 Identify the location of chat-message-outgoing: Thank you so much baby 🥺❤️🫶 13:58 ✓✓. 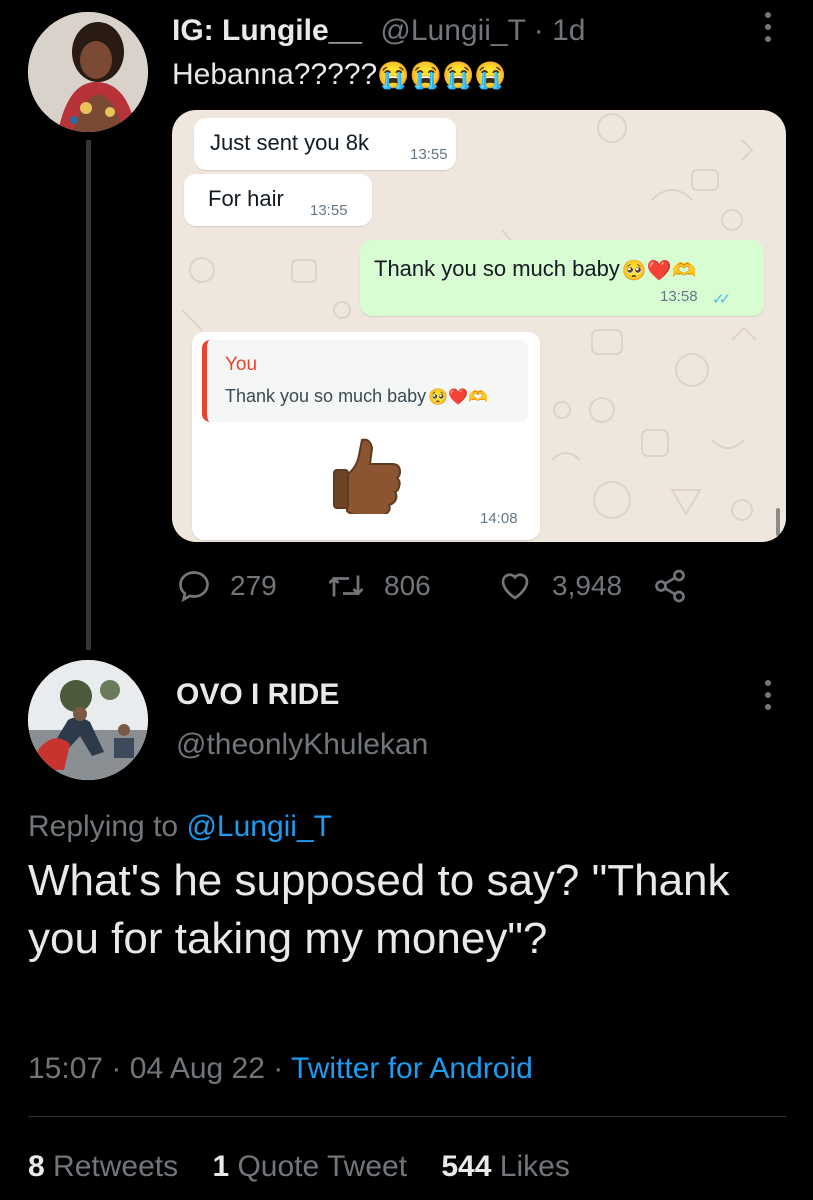
(562, 278).